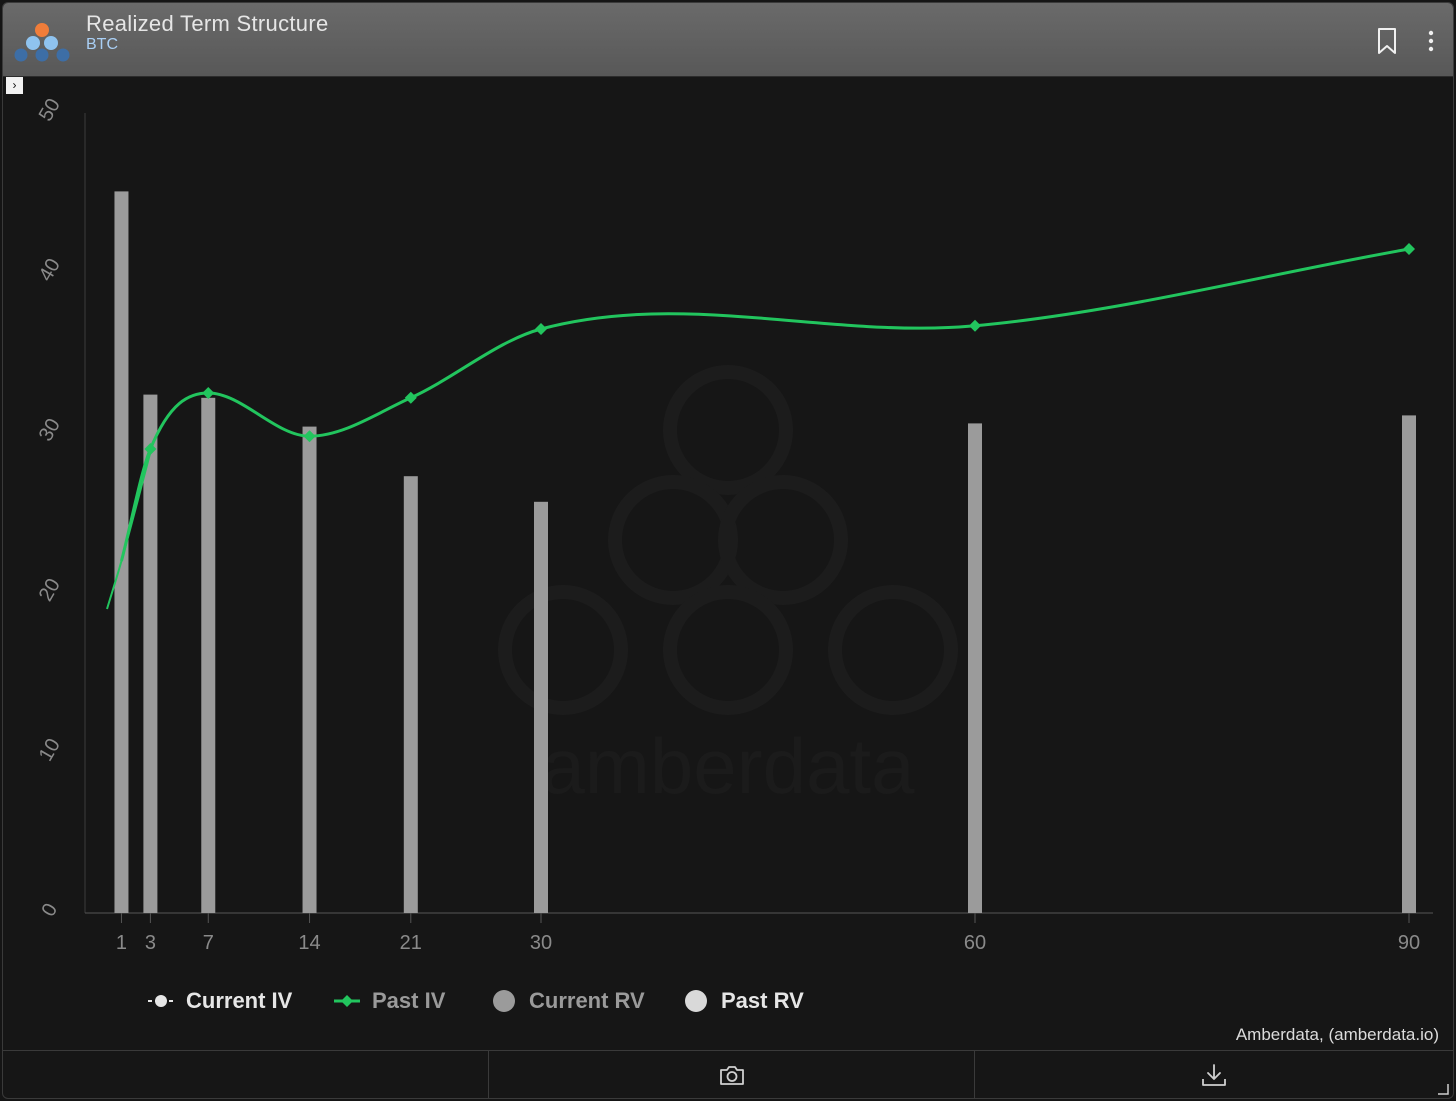  I want to click on widget-header: Realized Term Structure BTC, so click(728, 40).